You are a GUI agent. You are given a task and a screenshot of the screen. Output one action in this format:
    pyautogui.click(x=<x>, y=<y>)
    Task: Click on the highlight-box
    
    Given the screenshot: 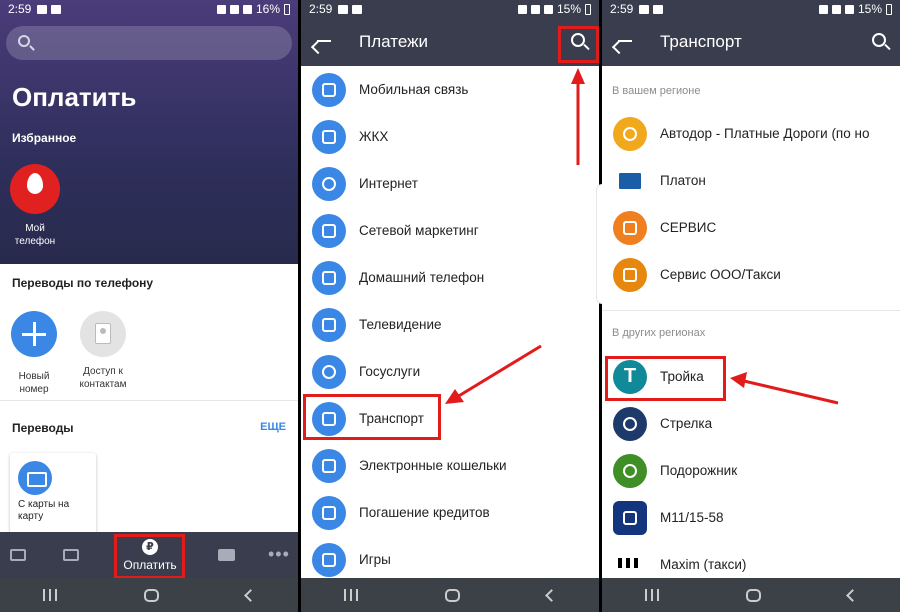 What is the action you would take?
    pyautogui.click(x=149, y=556)
    